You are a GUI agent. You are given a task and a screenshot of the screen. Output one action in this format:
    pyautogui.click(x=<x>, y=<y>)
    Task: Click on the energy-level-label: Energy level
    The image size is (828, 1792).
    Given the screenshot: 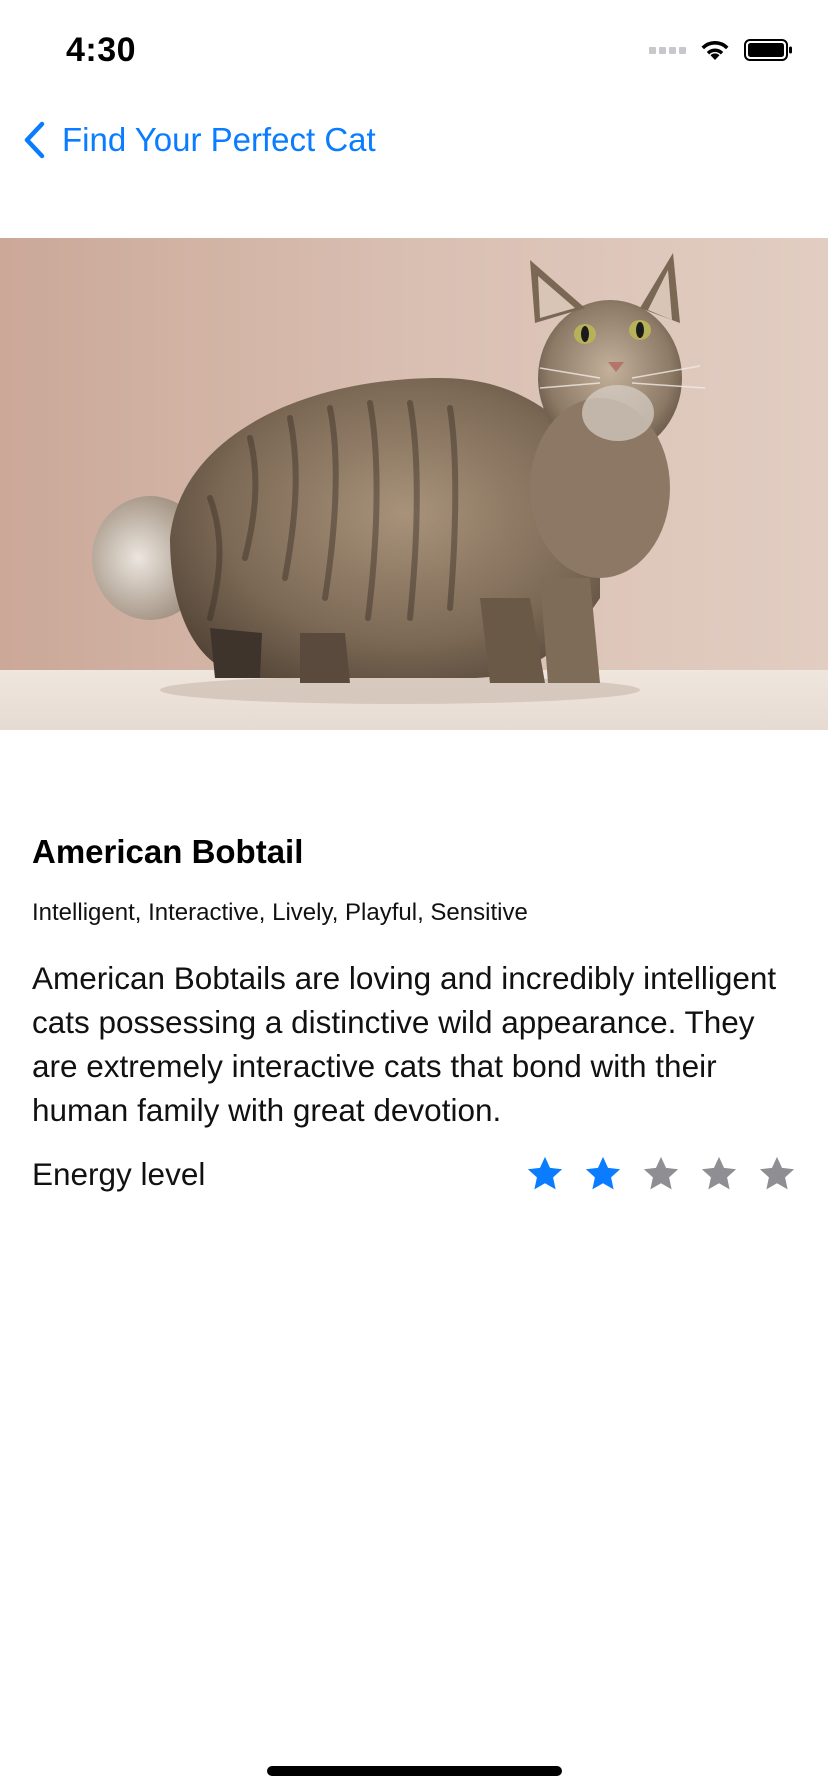 What is the action you would take?
    pyautogui.click(x=119, y=1173)
    